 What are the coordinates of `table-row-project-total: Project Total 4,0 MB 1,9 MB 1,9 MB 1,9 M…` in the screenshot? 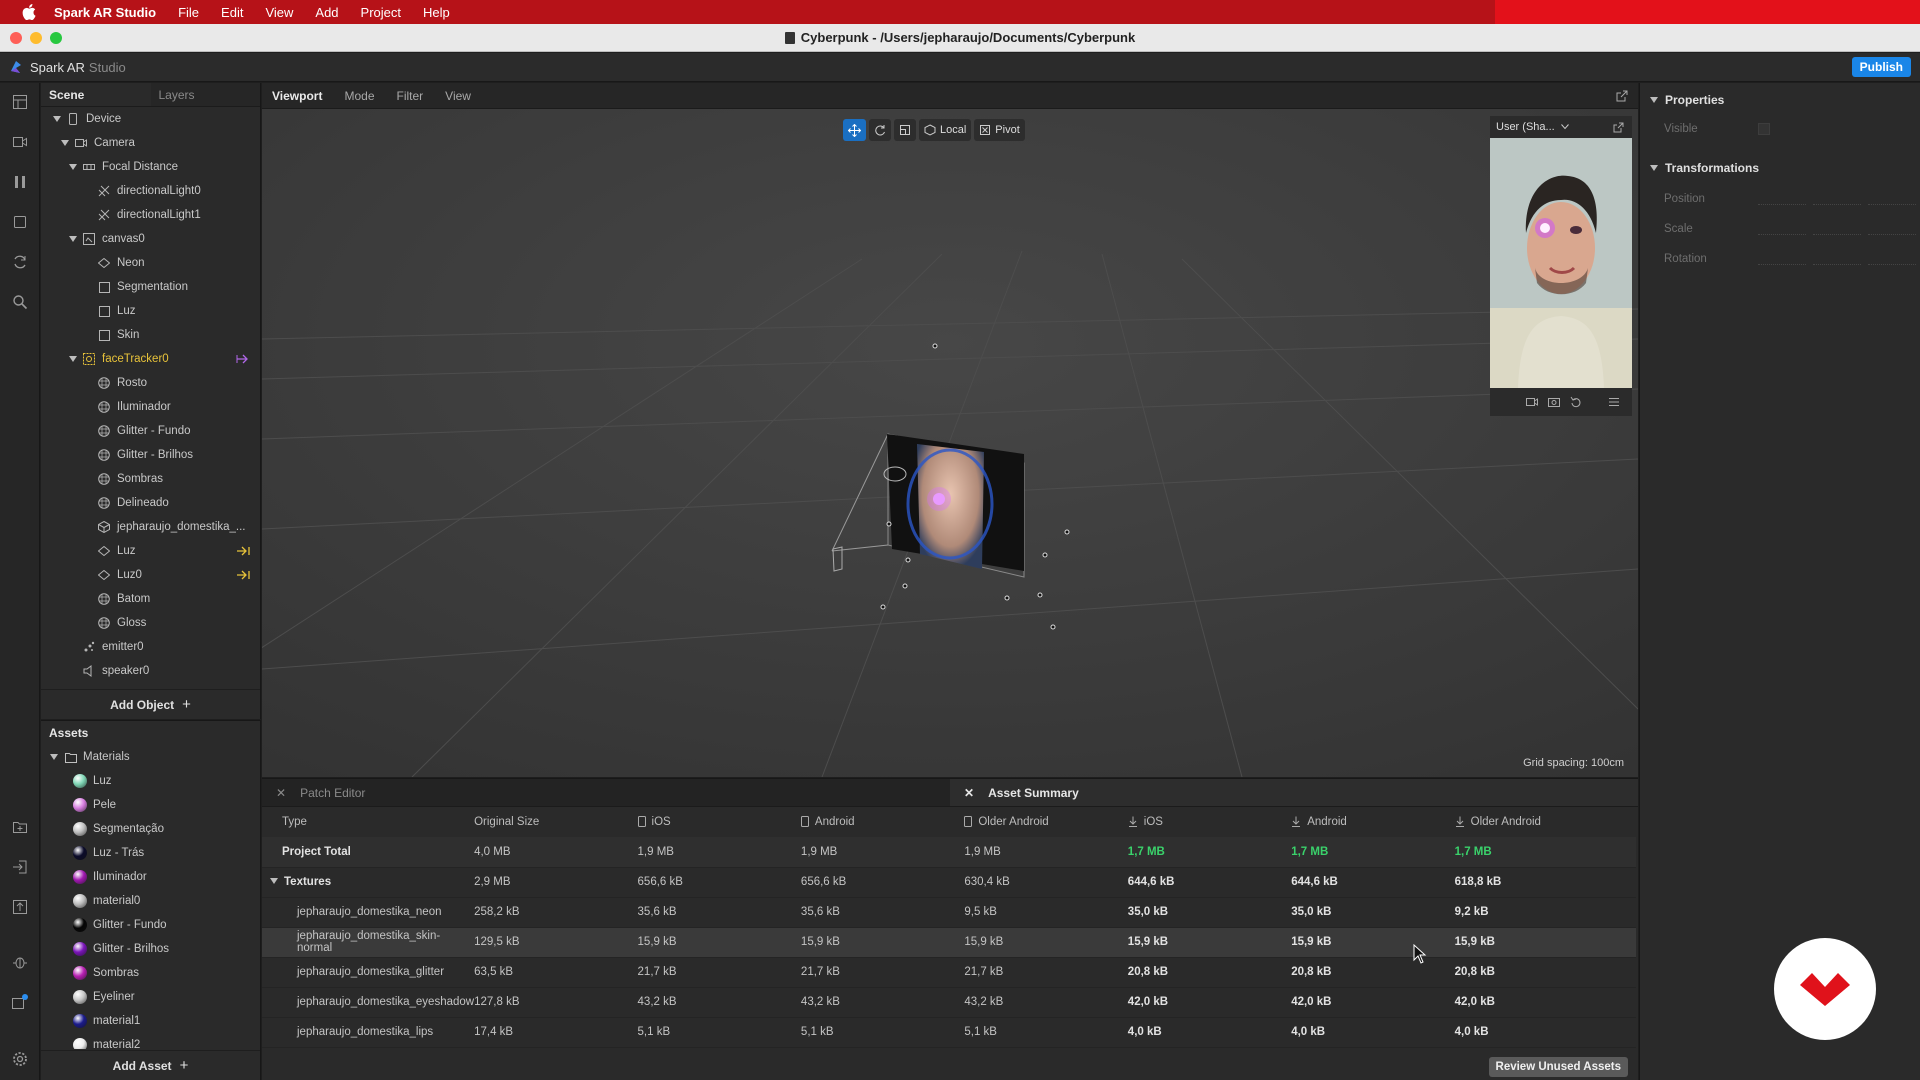 It's located at (949, 852).